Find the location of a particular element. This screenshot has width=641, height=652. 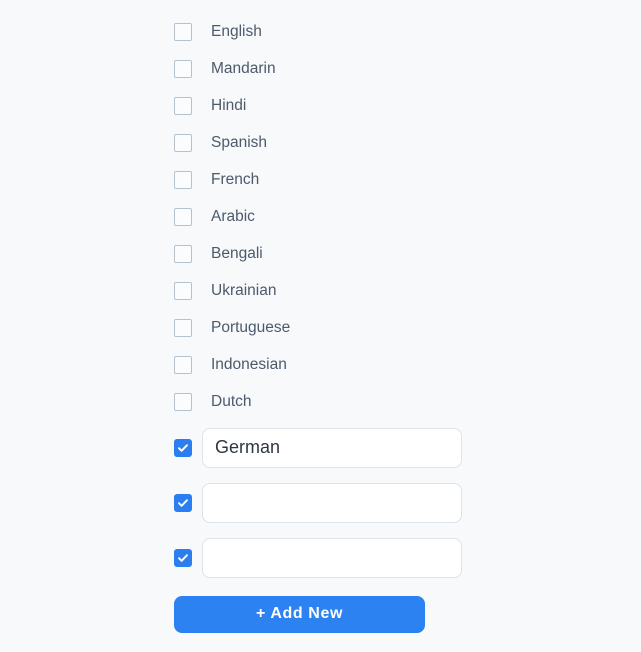

checkbox-indonesian is located at coordinates (183, 364).